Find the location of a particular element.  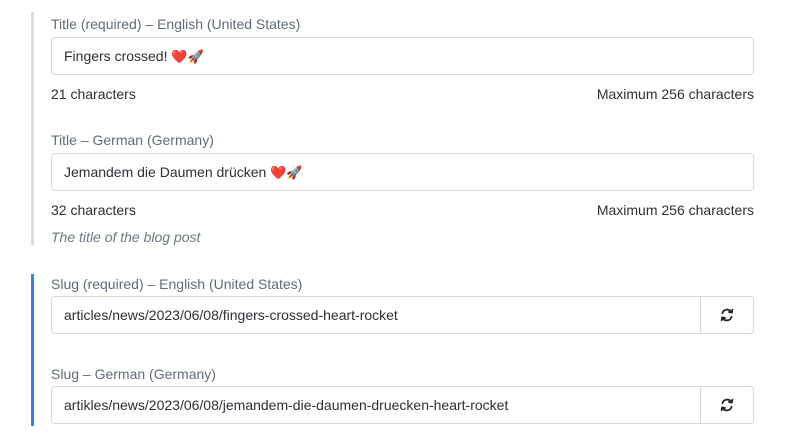

title-en-meta: 21 characters Maximum 256 characters is located at coordinates (402, 94).